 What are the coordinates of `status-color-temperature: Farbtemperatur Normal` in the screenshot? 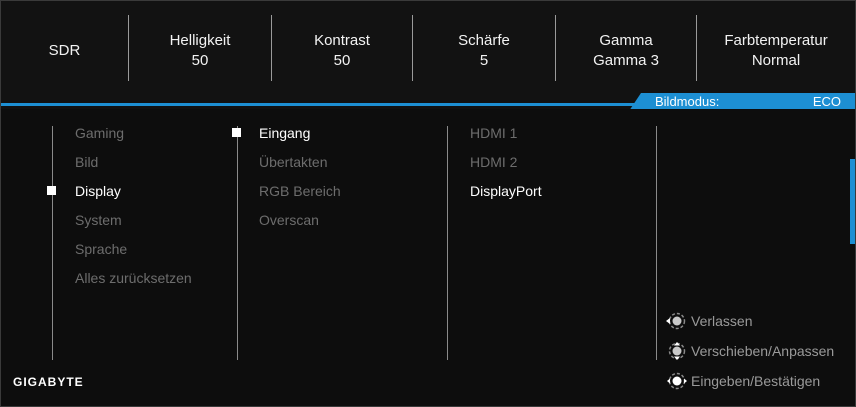 It's located at (776, 50).